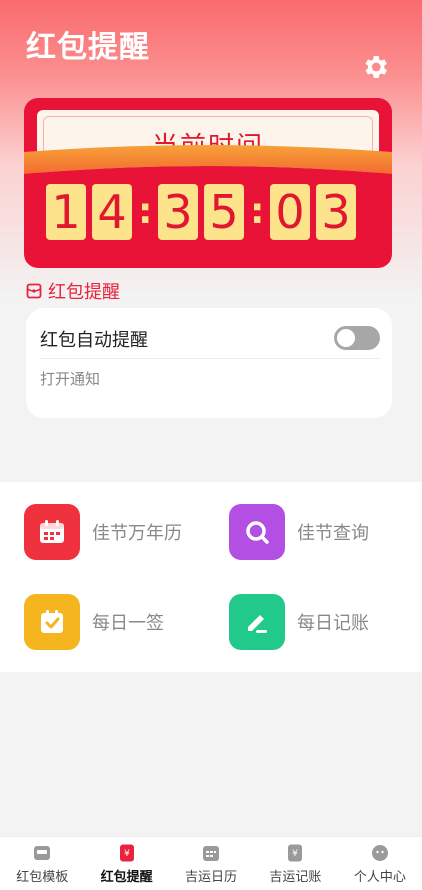  I want to click on tab-lucky-ledger: ¥ 吉运记账, so click(295, 863).